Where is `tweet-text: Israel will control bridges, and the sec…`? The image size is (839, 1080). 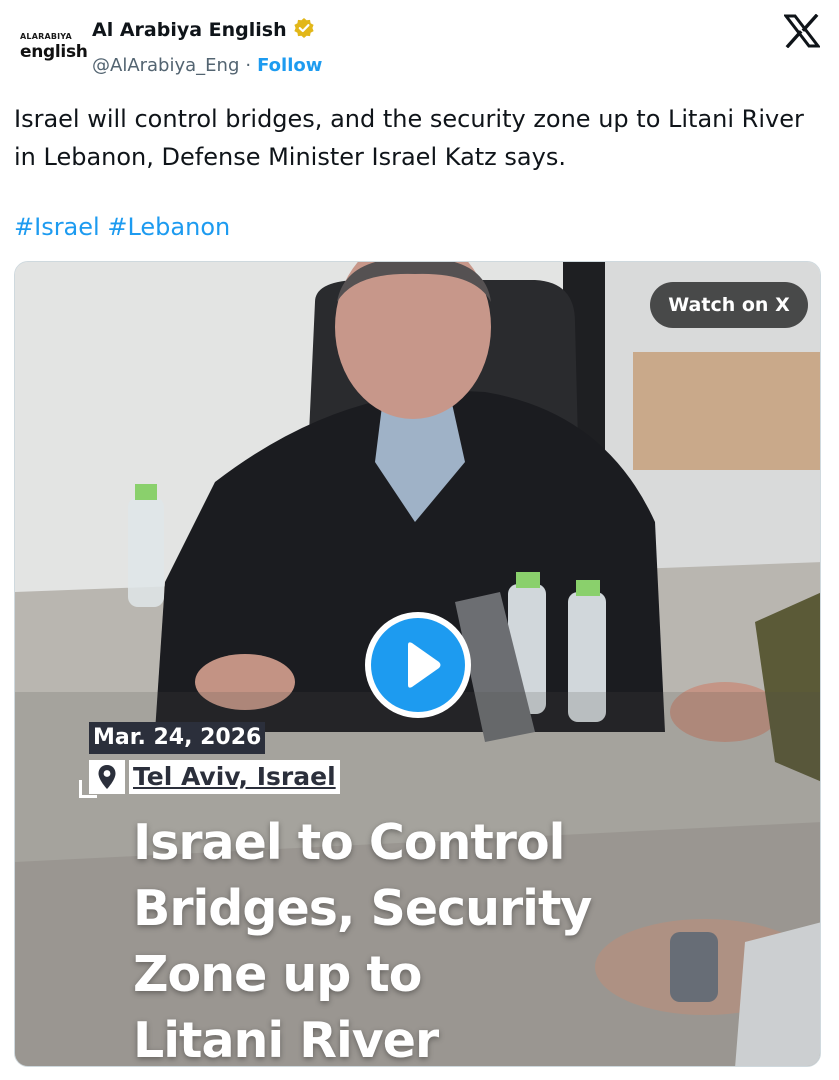 tweet-text: Israel will control bridges, and the sec… is located at coordinates (409, 138).